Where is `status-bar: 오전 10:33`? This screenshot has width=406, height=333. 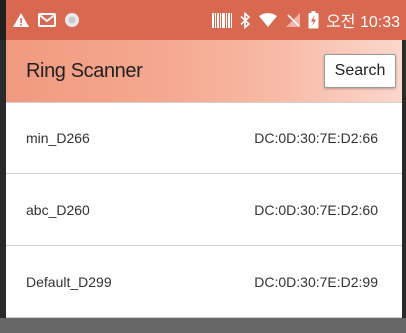 status-bar: 오전 10:33 is located at coordinates (203, 20).